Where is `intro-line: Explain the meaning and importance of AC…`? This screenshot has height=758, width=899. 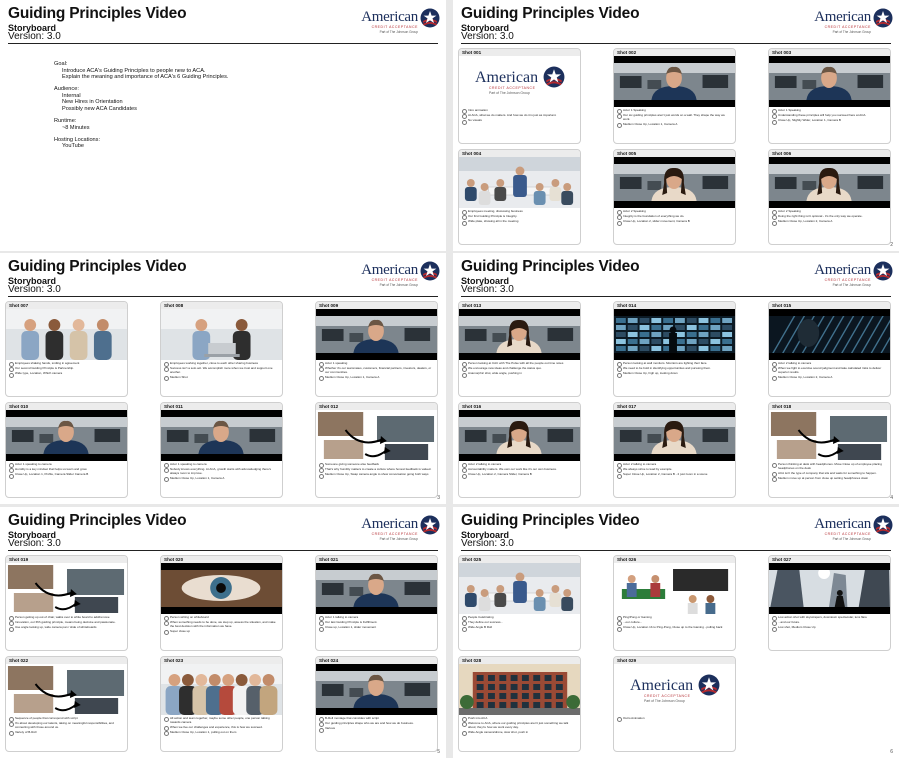 intro-line: Explain the meaning and importance of AC… is located at coordinates (145, 77).